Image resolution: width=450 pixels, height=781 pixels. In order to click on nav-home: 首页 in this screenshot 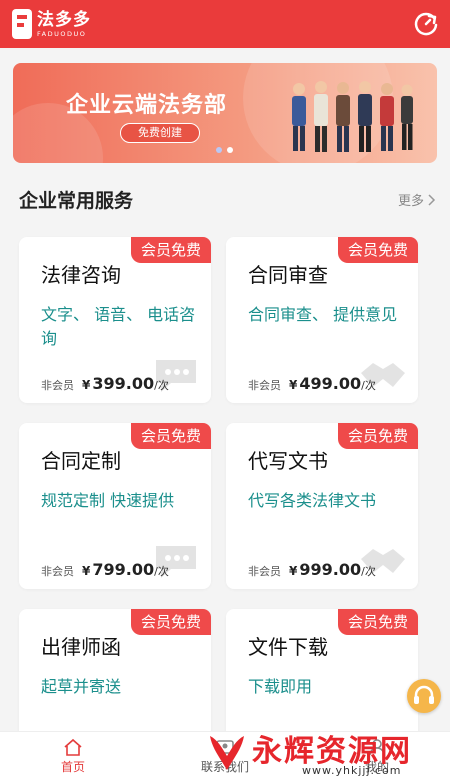, I will do `click(73, 756)`.